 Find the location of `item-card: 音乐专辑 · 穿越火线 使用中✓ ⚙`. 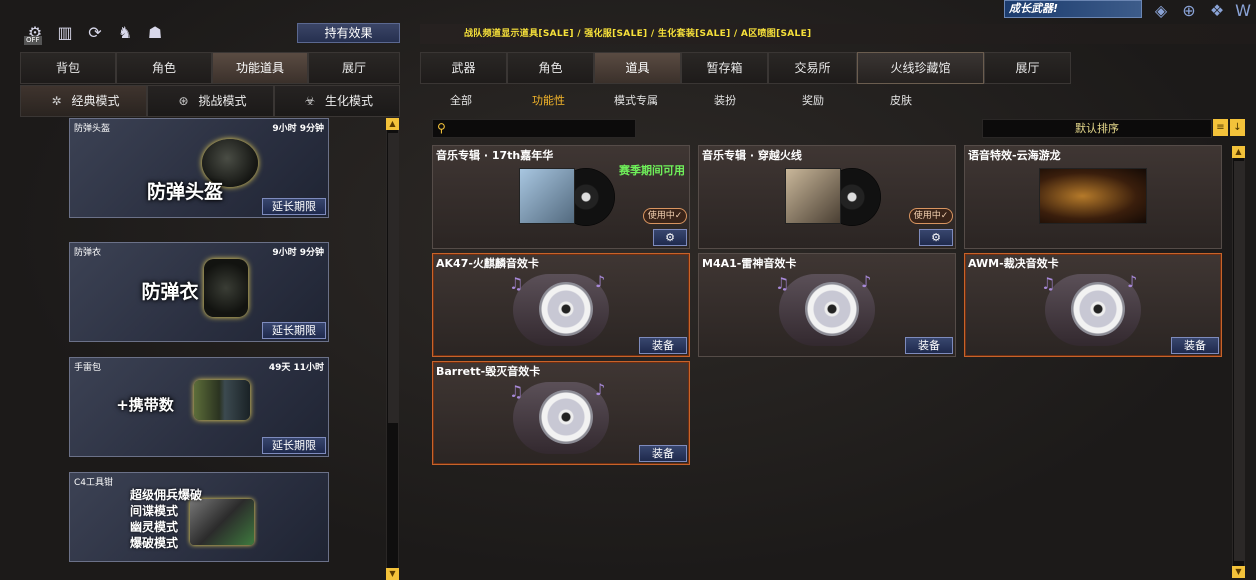

item-card: 音乐专辑 · 穿越火线 使用中✓ ⚙ is located at coordinates (827, 197).